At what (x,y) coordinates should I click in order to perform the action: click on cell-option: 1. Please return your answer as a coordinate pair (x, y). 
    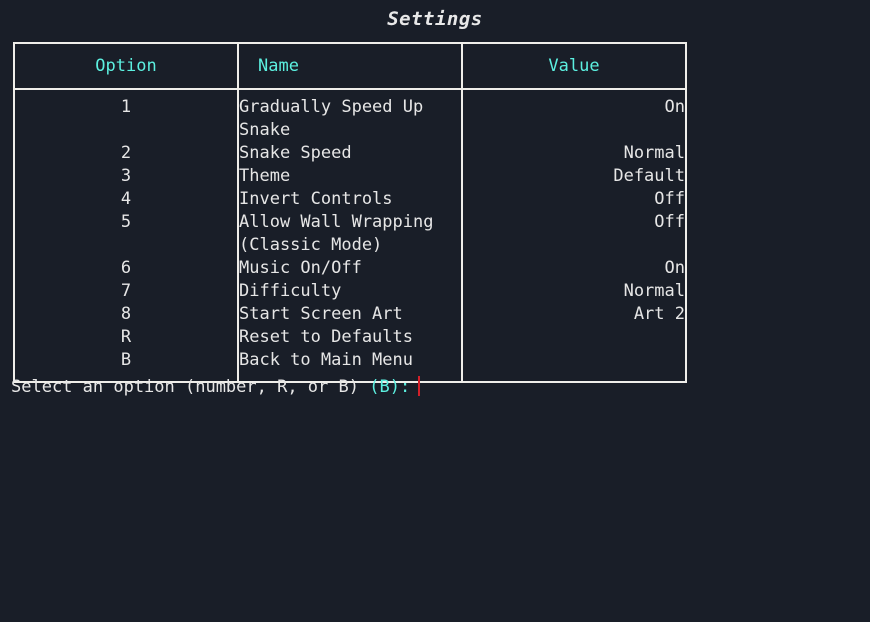
    Looking at the image, I should click on (126, 115).